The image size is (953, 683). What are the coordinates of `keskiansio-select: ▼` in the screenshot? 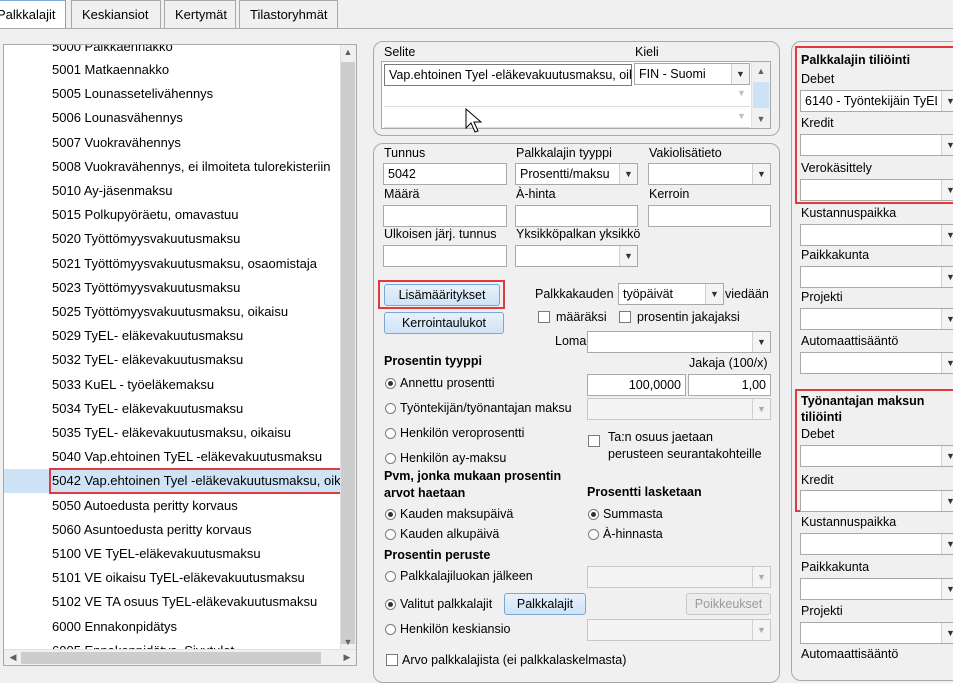 It's located at (679, 630).